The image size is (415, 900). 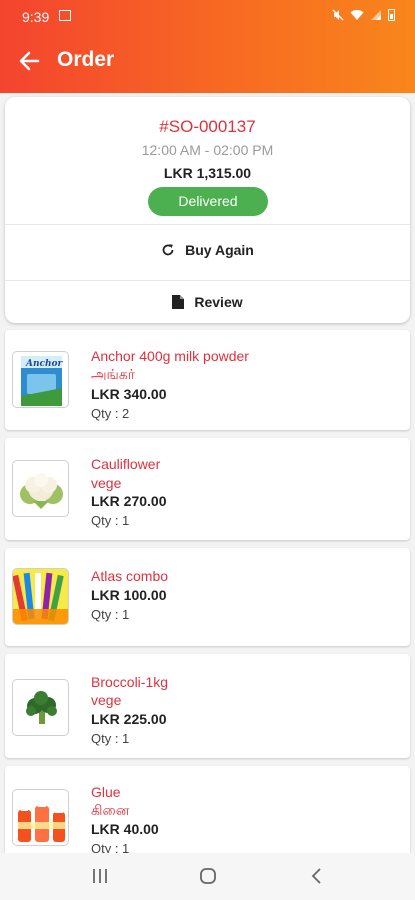 What do you see at coordinates (168, 250) in the screenshot?
I see `refresh-icon` at bounding box center [168, 250].